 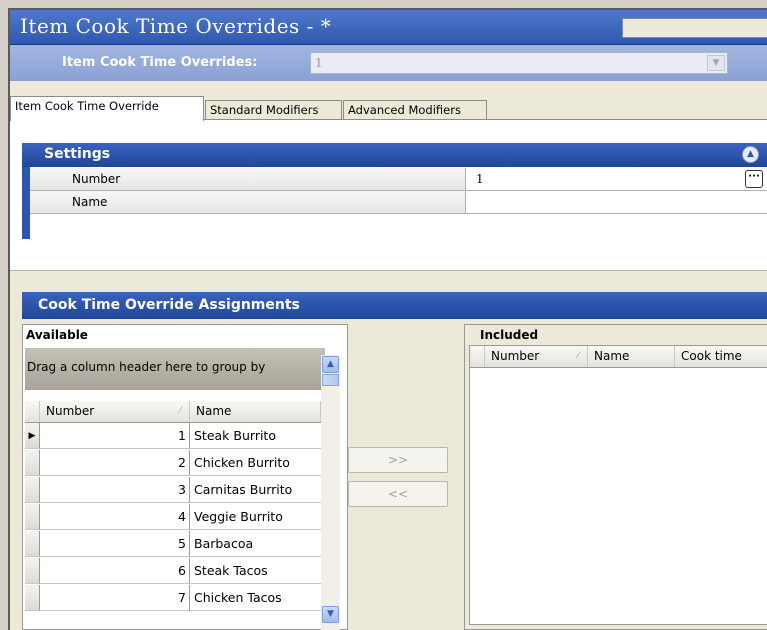 What do you see at coordinates (716, 63) in the screenshot?
I see `chevron-down-icon: ▼` at bounding box center [716, 63].